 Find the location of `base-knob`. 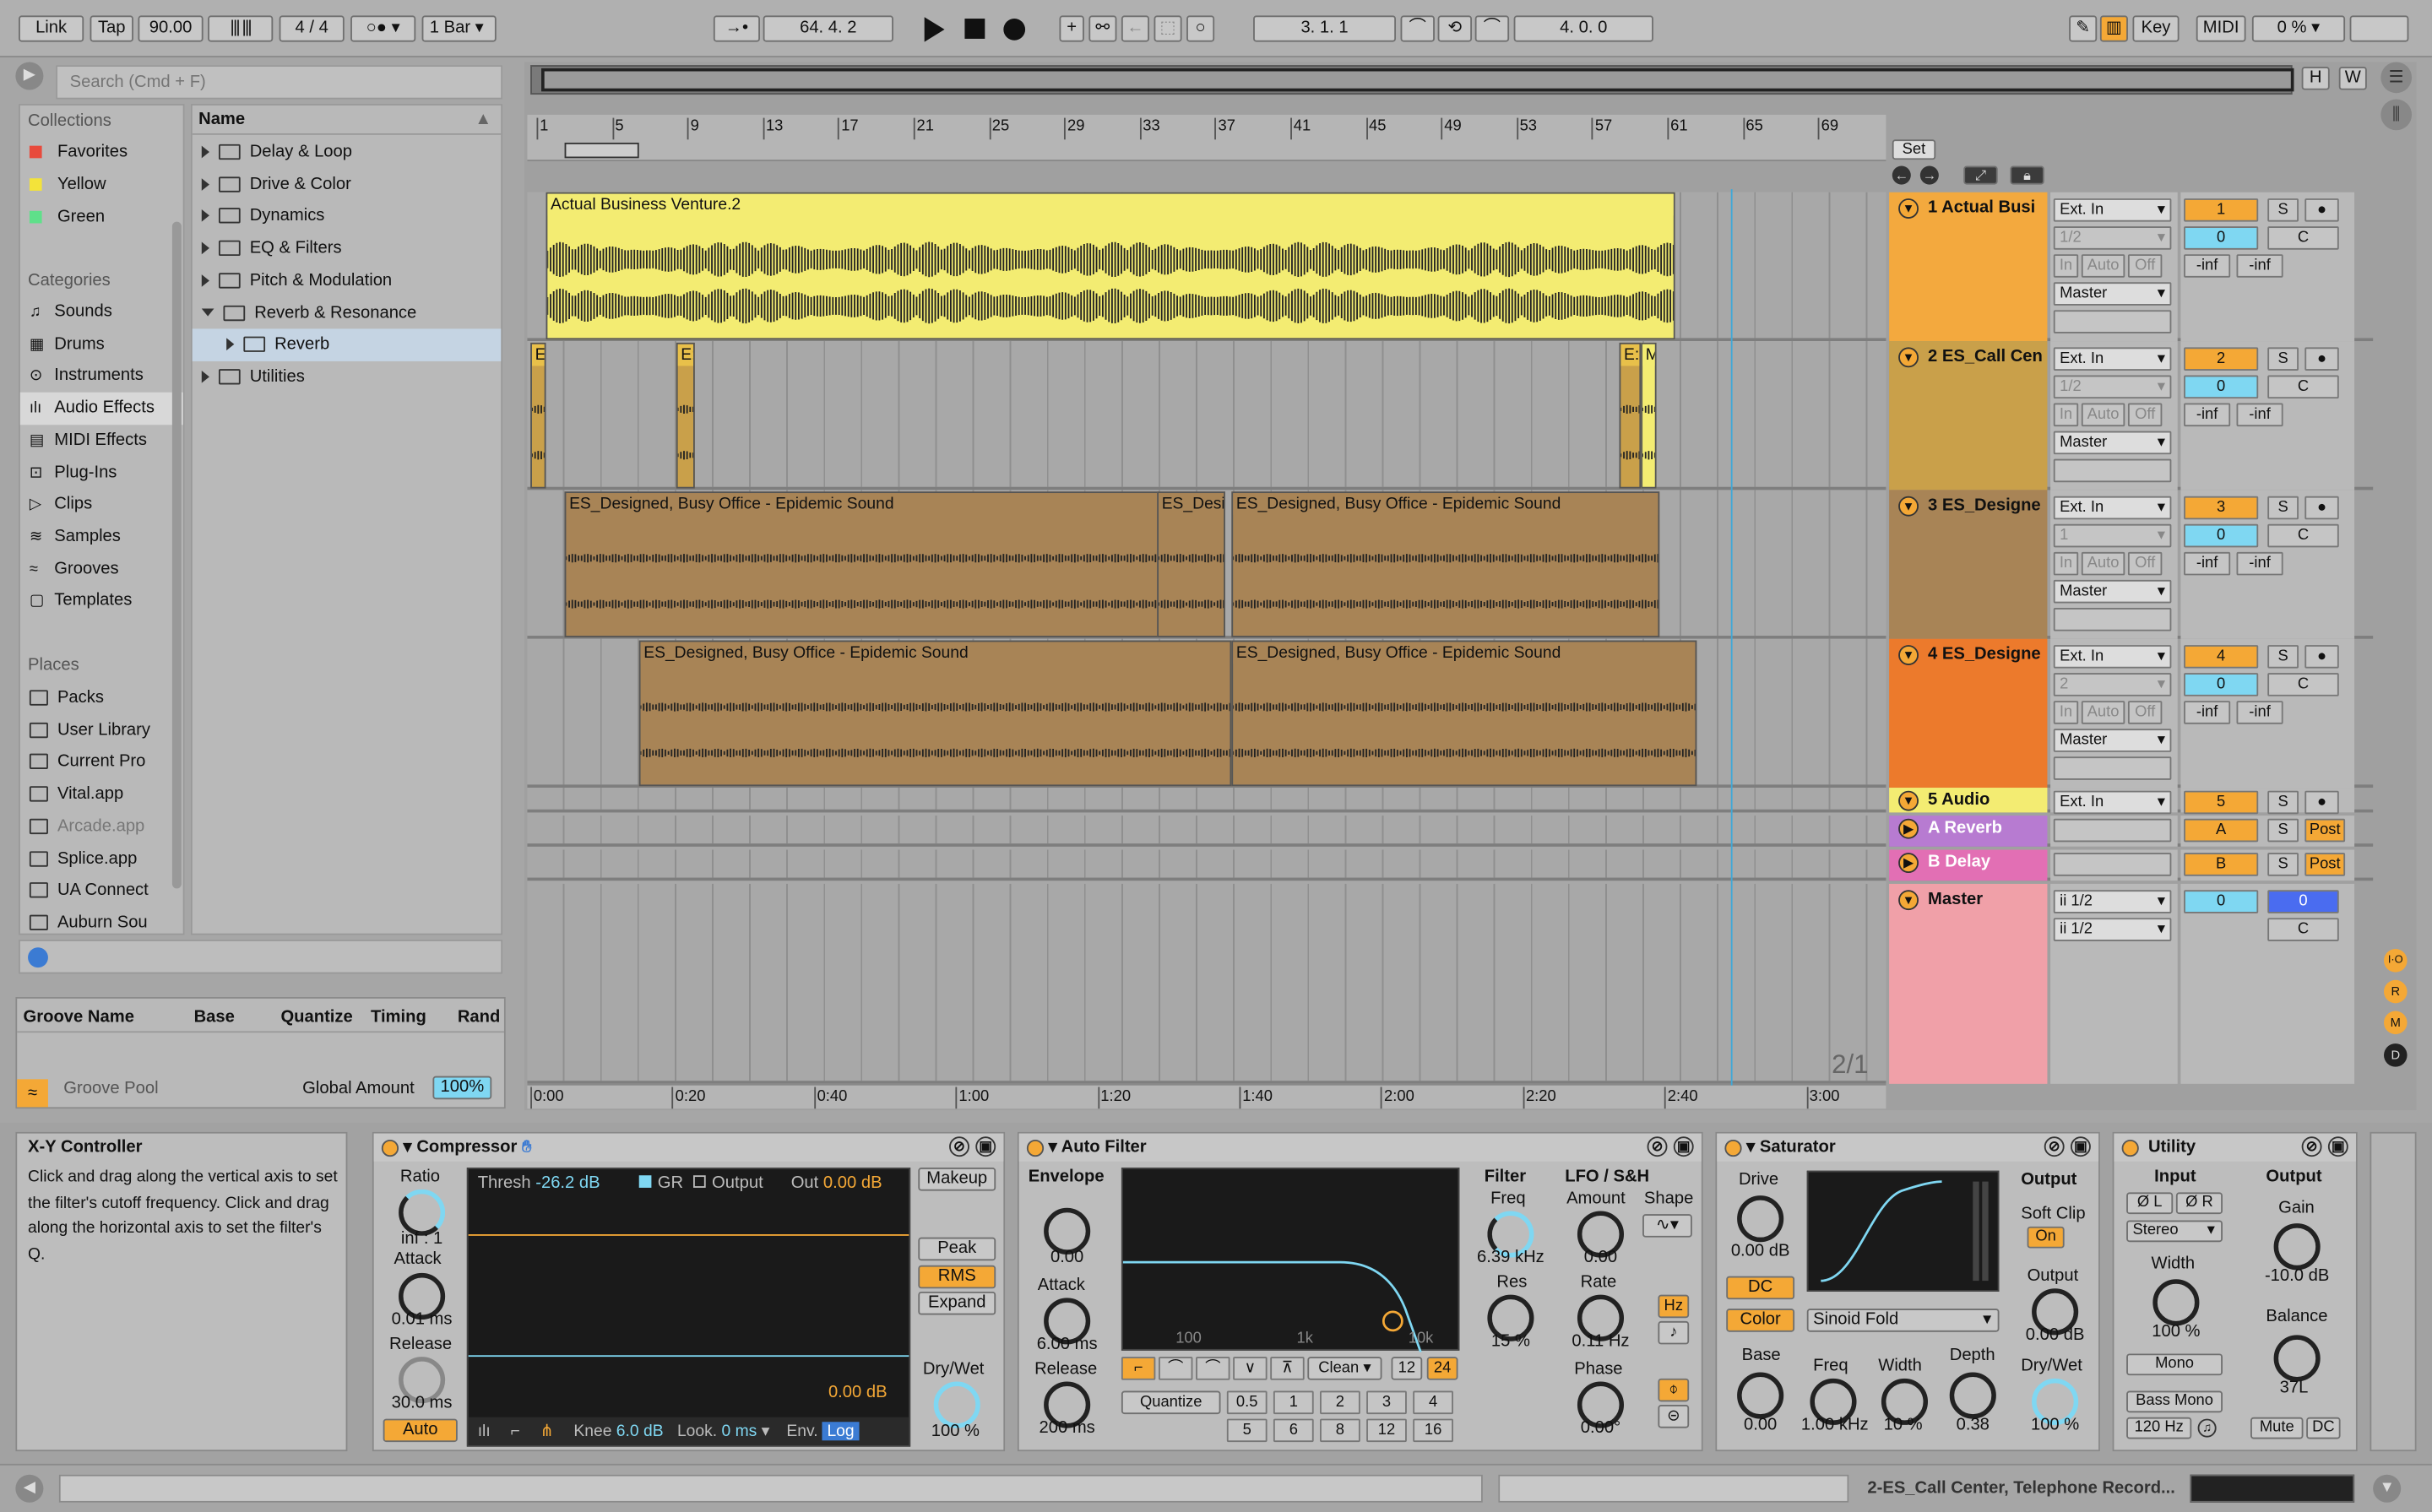

base-knob is located at coordinates (1760, 1395).